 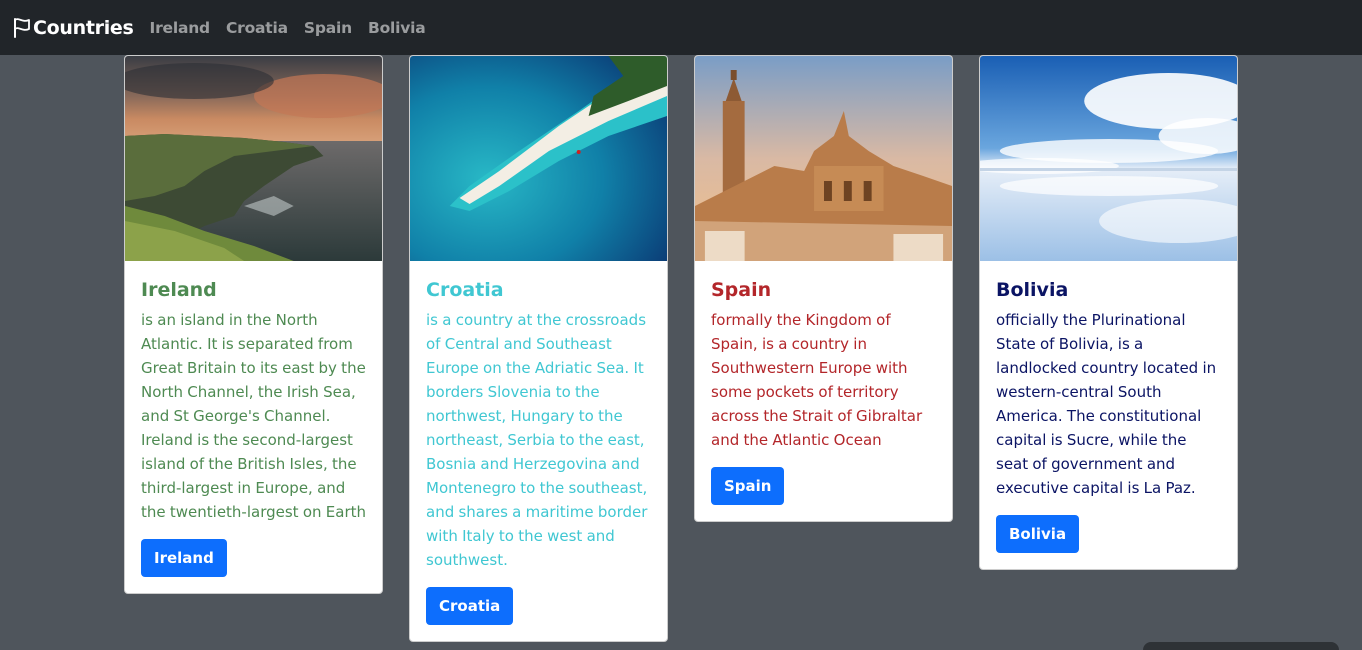 I want to click on bolivia-salt-flat-image, so click(x=1108, y=158).